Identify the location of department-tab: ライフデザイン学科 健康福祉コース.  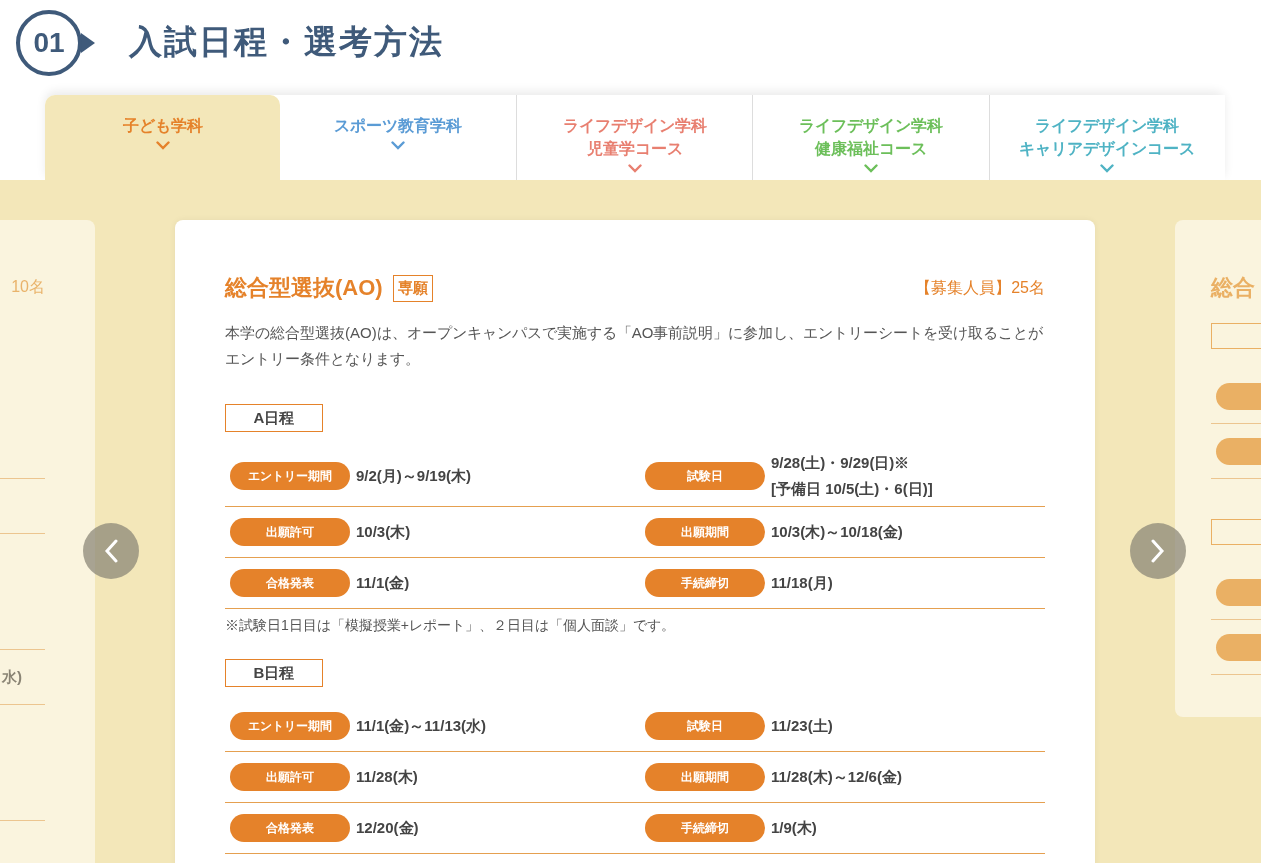
(870, 137).